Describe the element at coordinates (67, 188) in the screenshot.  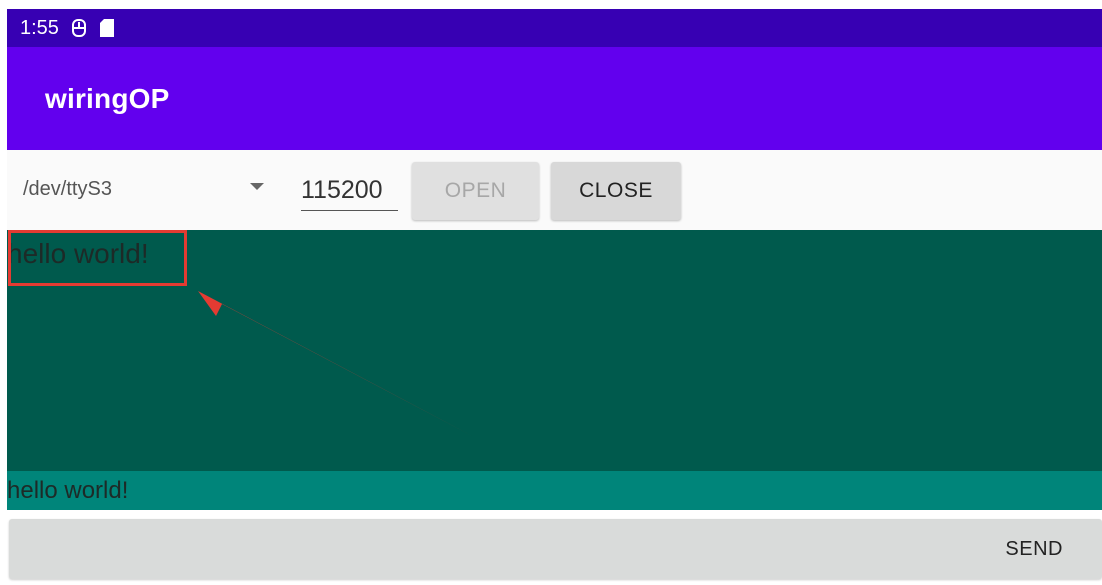
I see `port-select-value: /dev/ttyS3` at that location.